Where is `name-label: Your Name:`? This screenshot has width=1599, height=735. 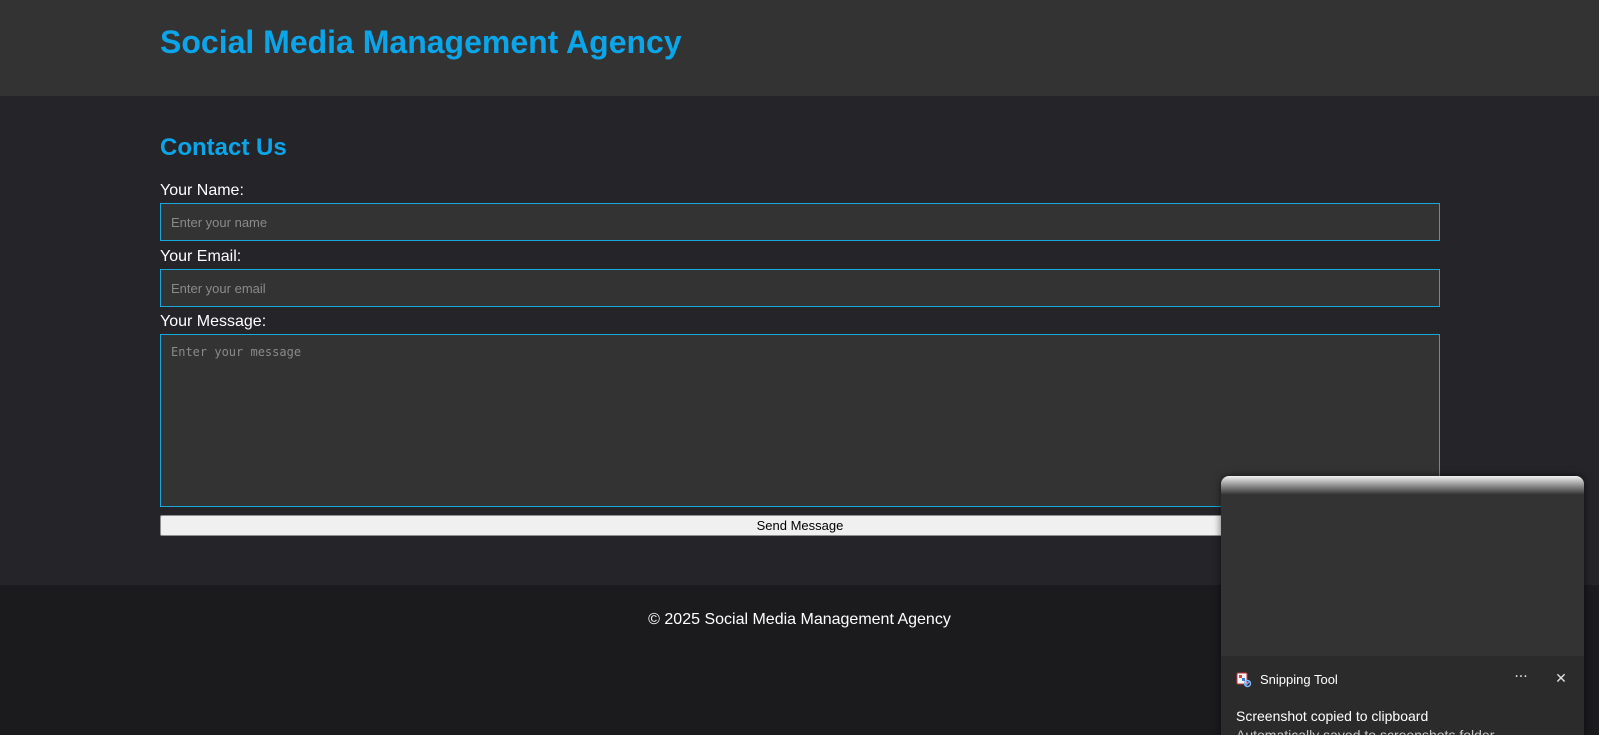 name-label: Your Name: is located at coordinates (202, 190).